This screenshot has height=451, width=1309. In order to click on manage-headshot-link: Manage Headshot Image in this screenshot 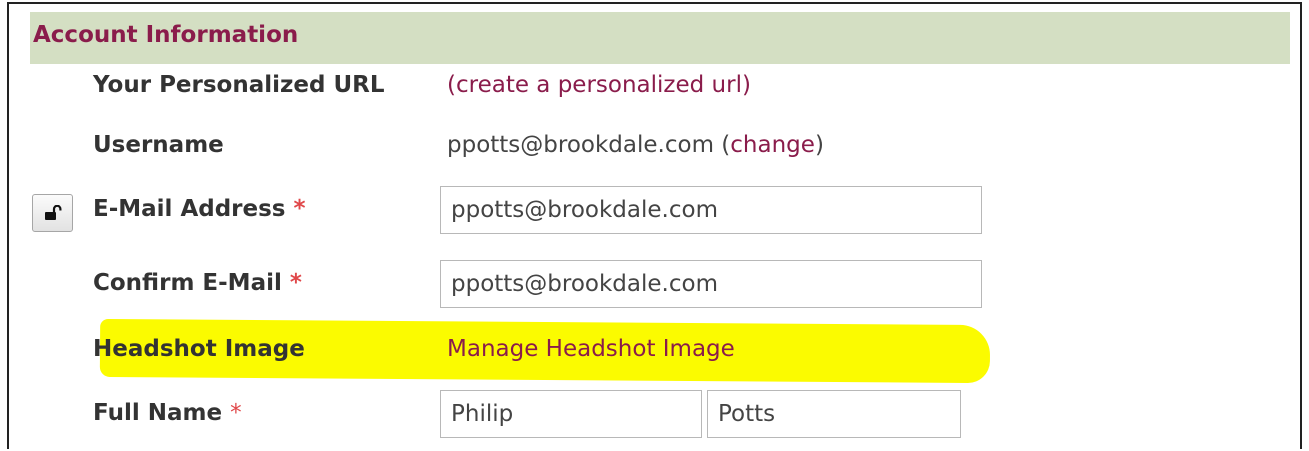, I will do `click(591, 349)`.